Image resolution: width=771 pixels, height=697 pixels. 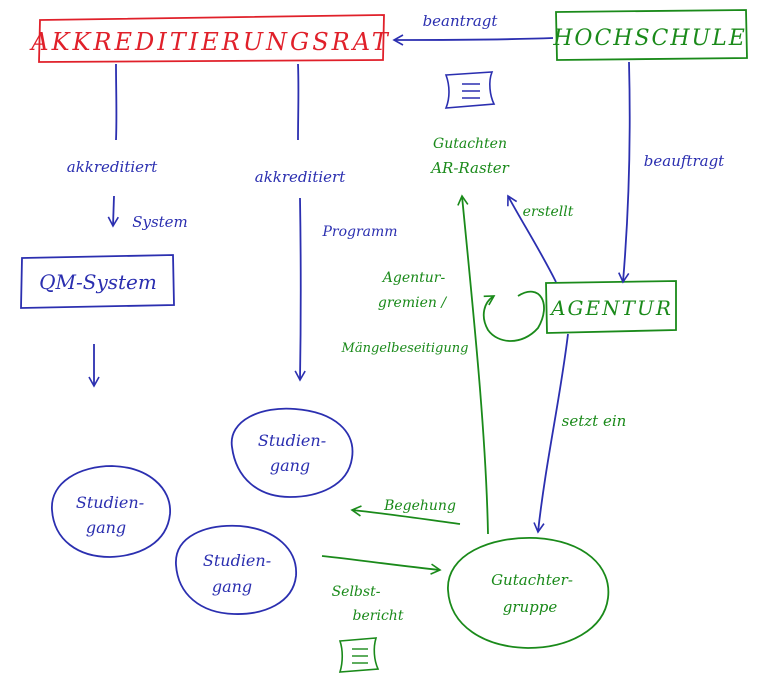 What do you see at coordinates (473, 364) in the screenshot?
I see `arrow-gutachten-up` at bounding box center [473, 364].